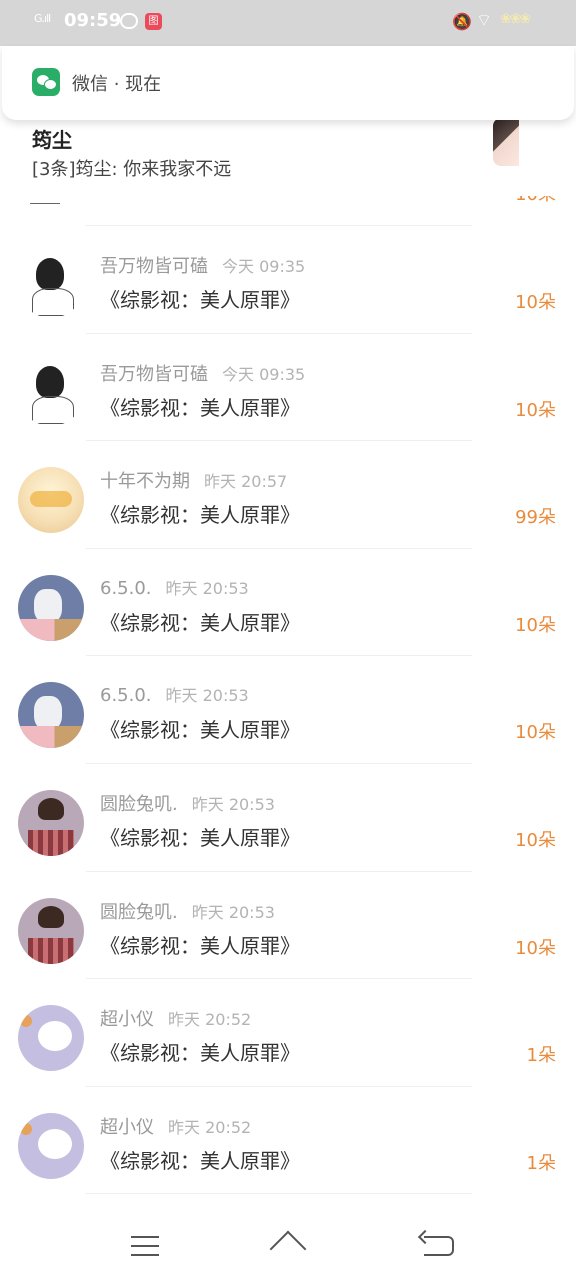  Describe the element at coordinates (506, 142) in the screenshot. I see `notification-avatar` at that location.